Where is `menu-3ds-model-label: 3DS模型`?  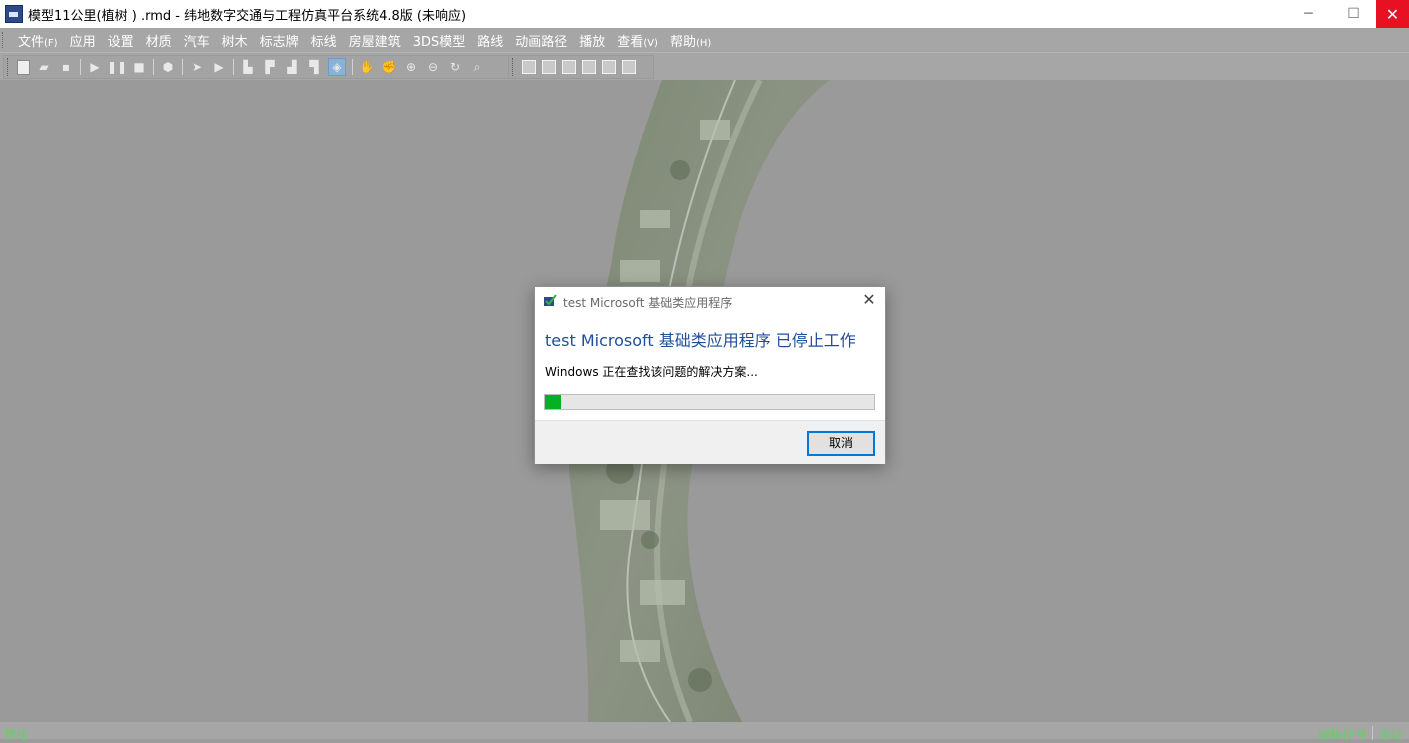 menu-3ds-model-label: 3DS模型 is located at coordinates (439, 42).